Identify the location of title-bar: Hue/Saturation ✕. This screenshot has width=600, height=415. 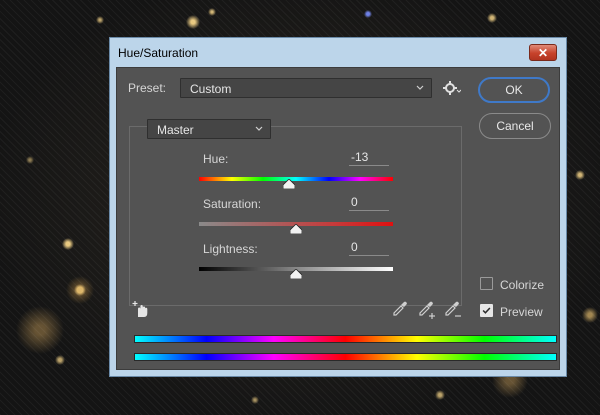
(338, 53).